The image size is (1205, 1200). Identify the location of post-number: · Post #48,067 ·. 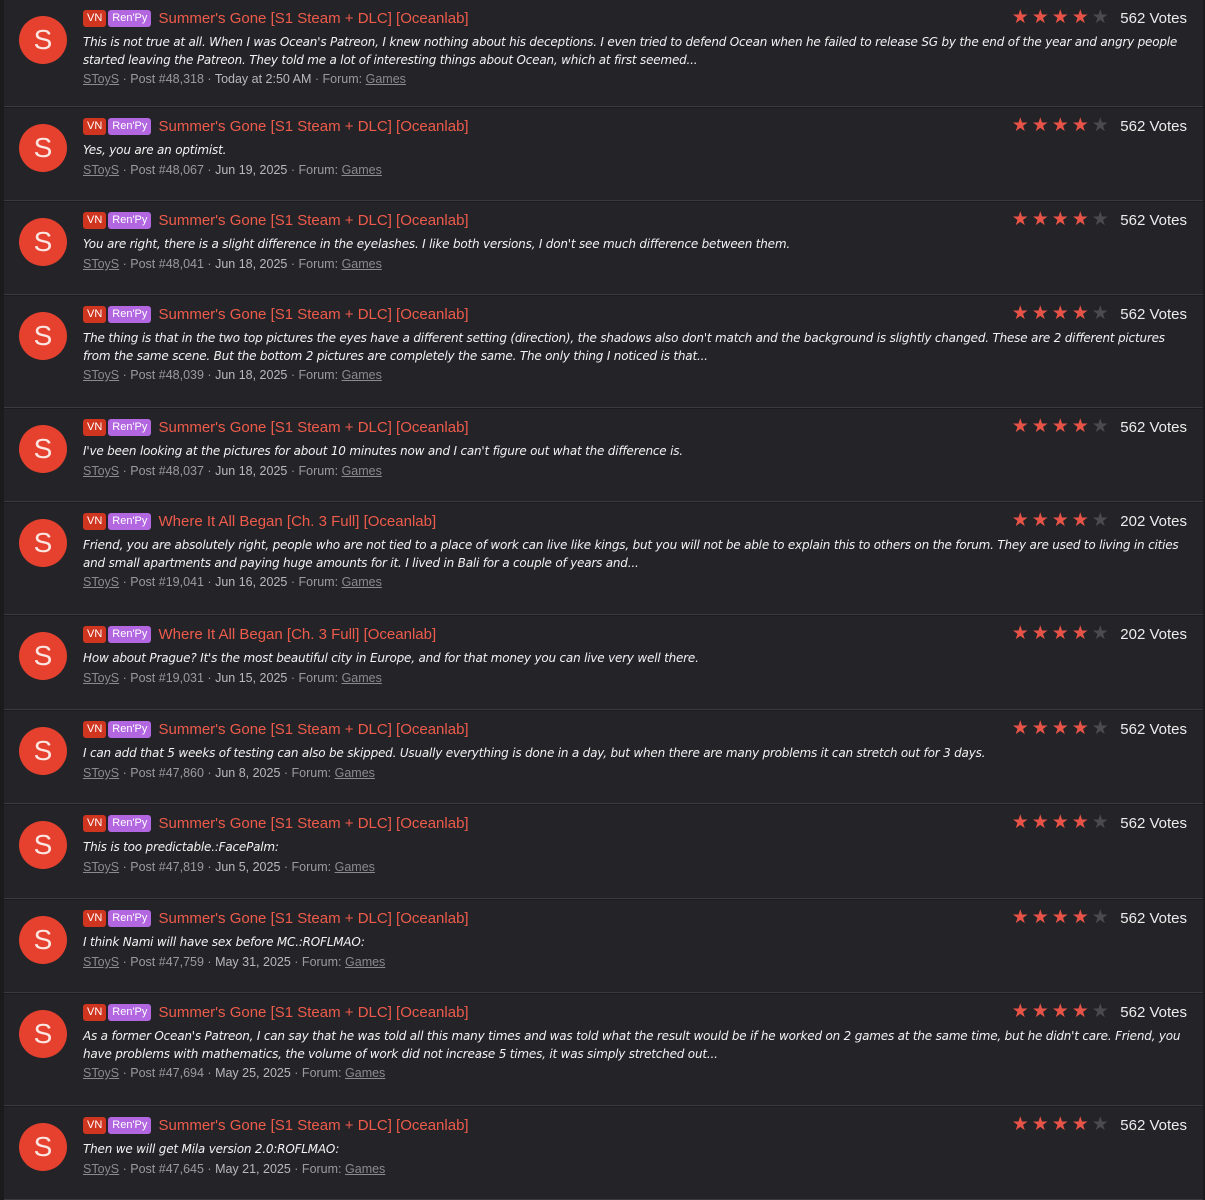
(167, 170).